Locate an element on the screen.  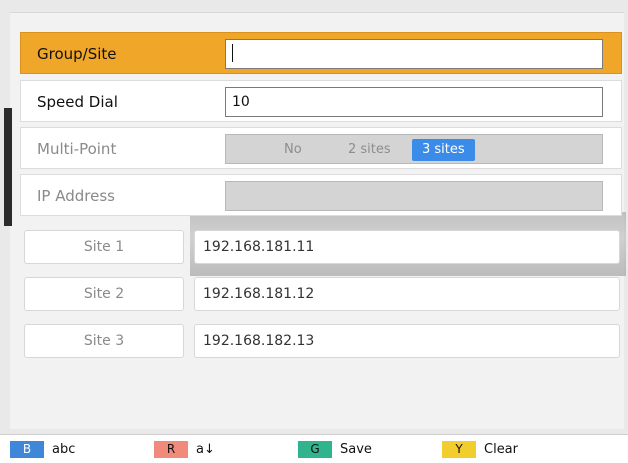
group-site-label: Group/Site is located at coordinates (77, 54).